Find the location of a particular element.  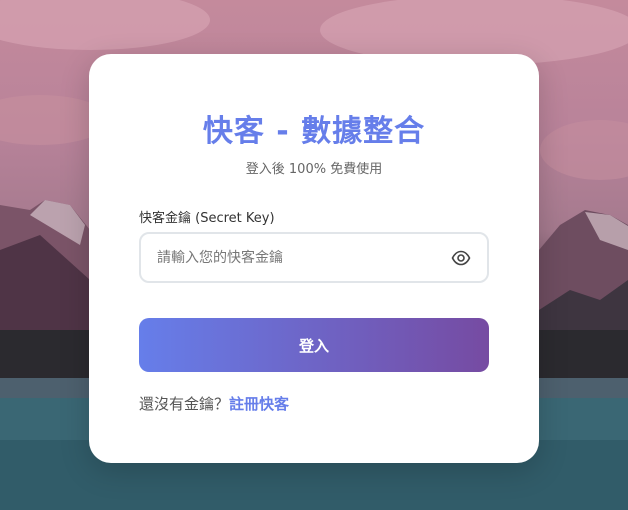

secret-key-field-wrapper is located at coordinates (314, 257).